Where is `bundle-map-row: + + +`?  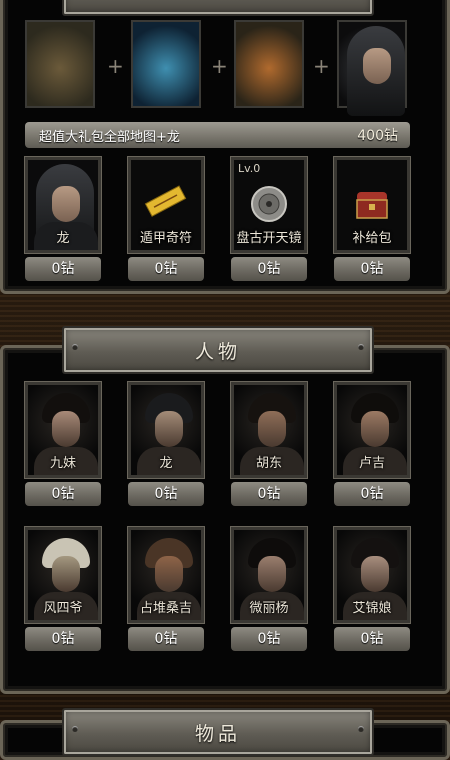 bundle-map-row: + + + is located at coordinates (220, 68).